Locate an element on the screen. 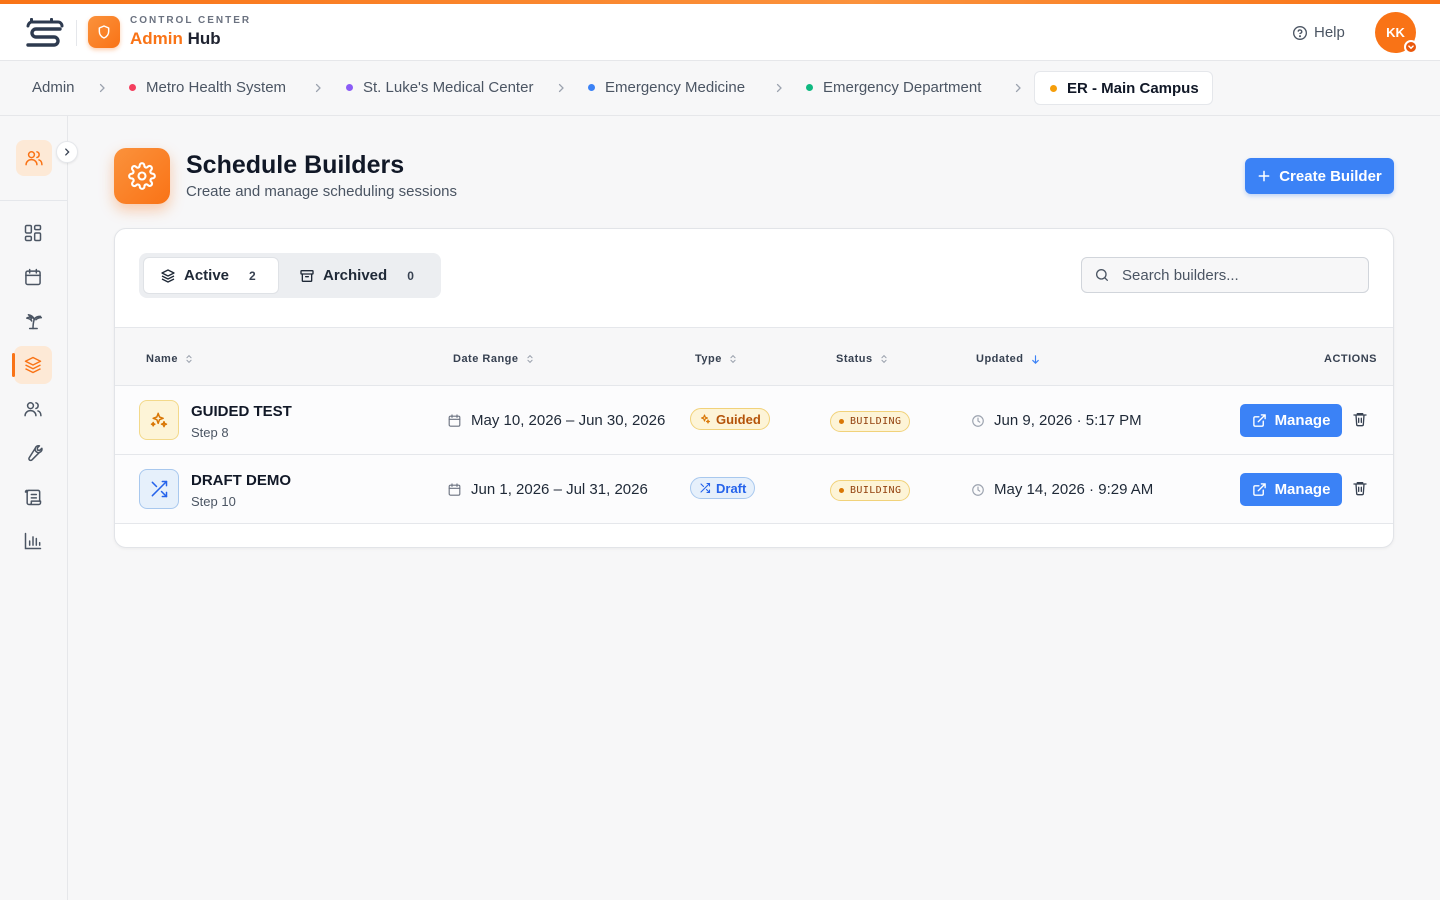  row-date-range: Jun 1, 2026 – Jul 31, 2026 is located at coordinates (547, 489).